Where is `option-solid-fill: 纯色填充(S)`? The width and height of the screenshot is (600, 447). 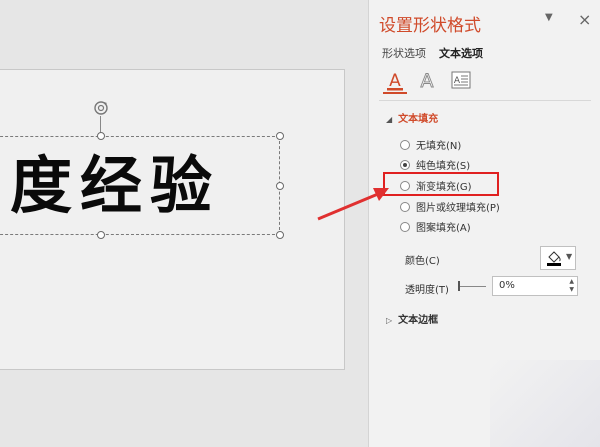
option-solid-fill: 纯色填充(S) is located at coordinates (435, 164).